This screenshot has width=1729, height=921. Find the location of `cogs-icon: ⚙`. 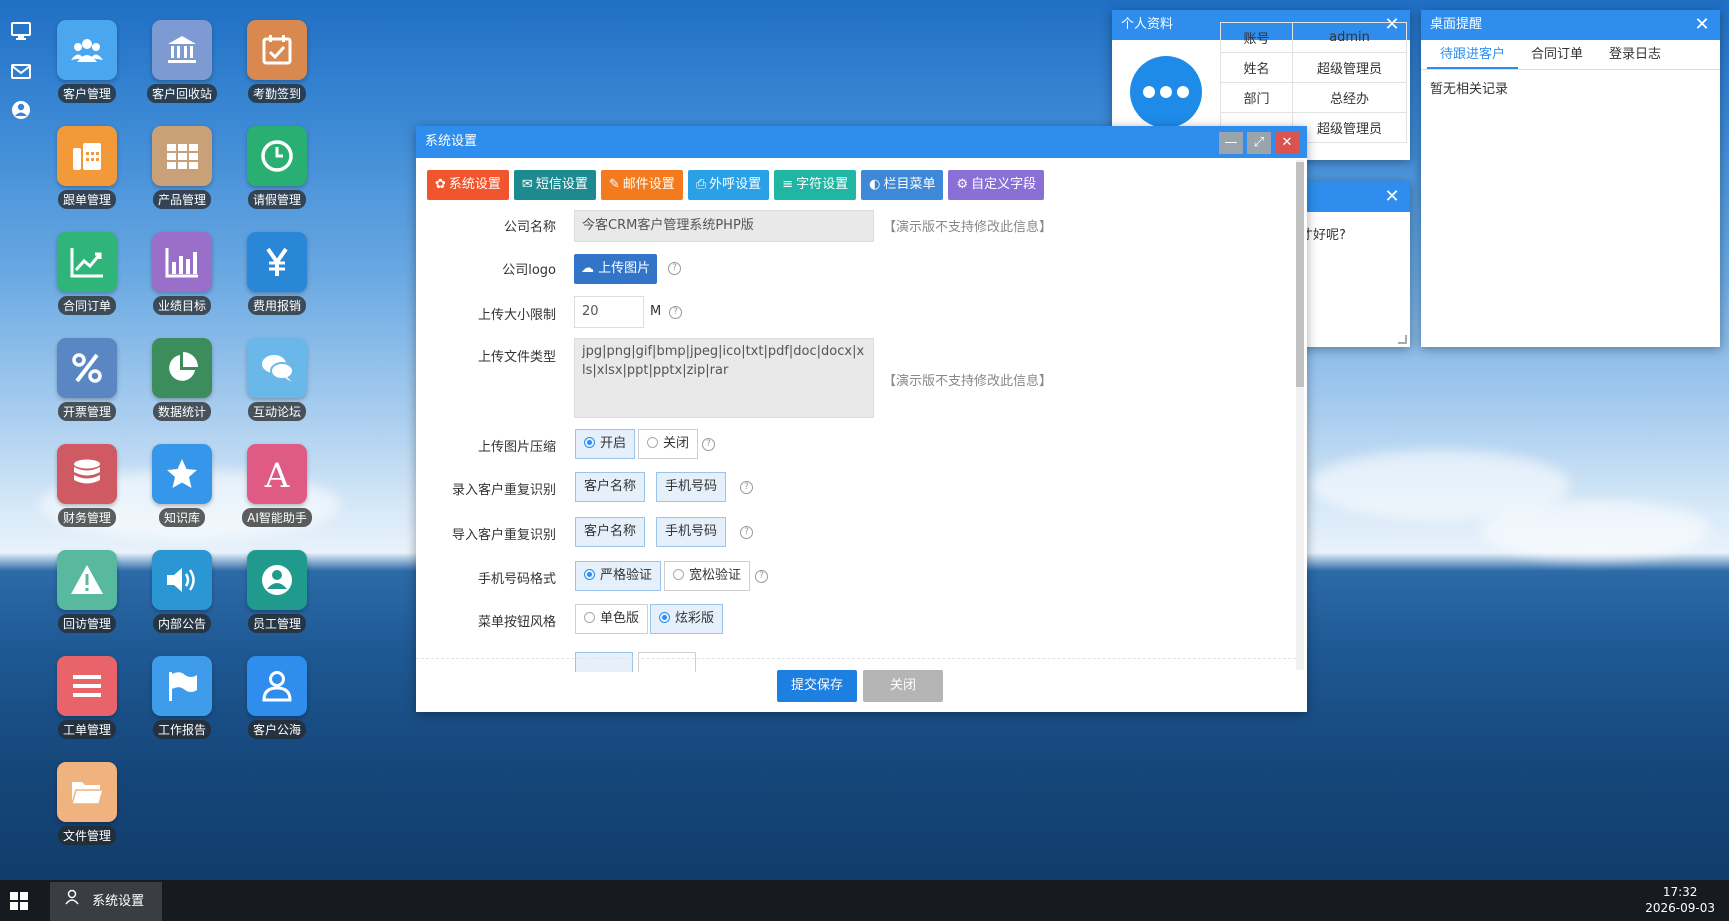

cogs-icon: ⚙ is located at coordinates (962, 184).